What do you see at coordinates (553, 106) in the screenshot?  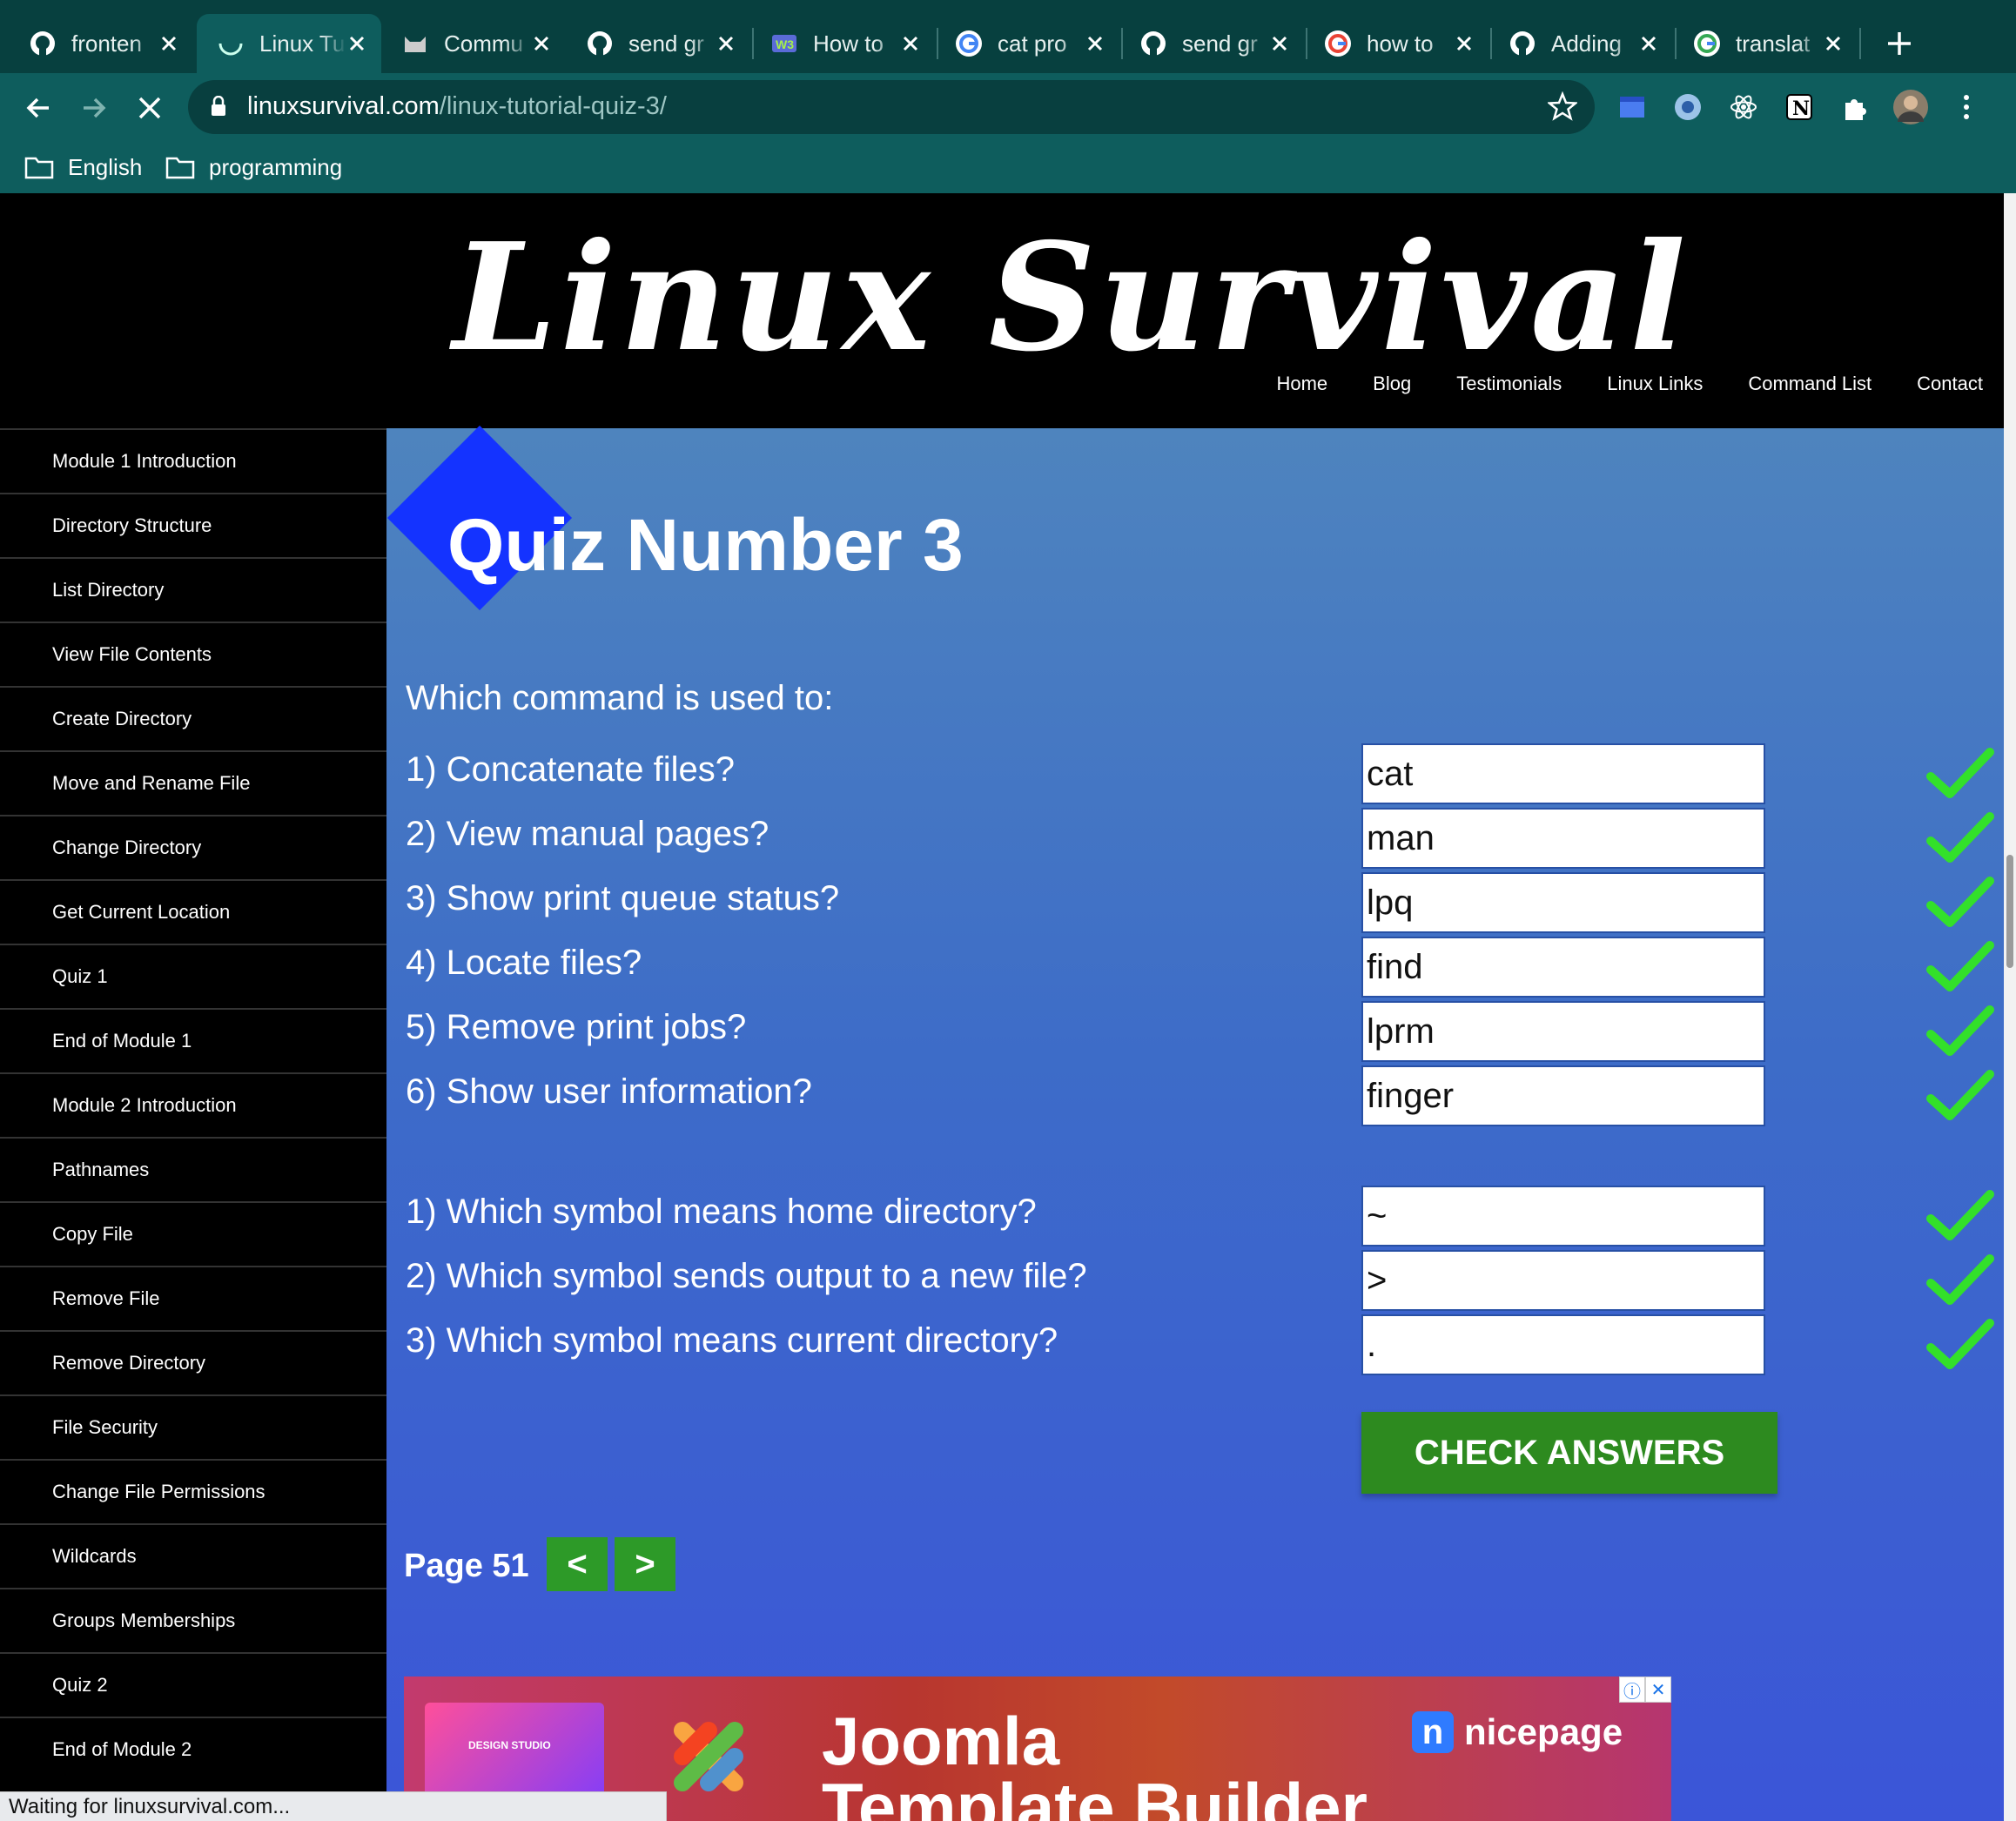 I see `url-path: /linux-tutorial-quiz-3/` at bounding box center [553, 106].